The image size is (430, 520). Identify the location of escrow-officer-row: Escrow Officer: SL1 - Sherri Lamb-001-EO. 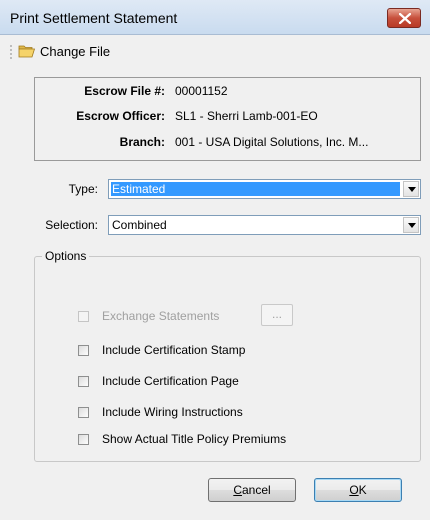
(227, 117).